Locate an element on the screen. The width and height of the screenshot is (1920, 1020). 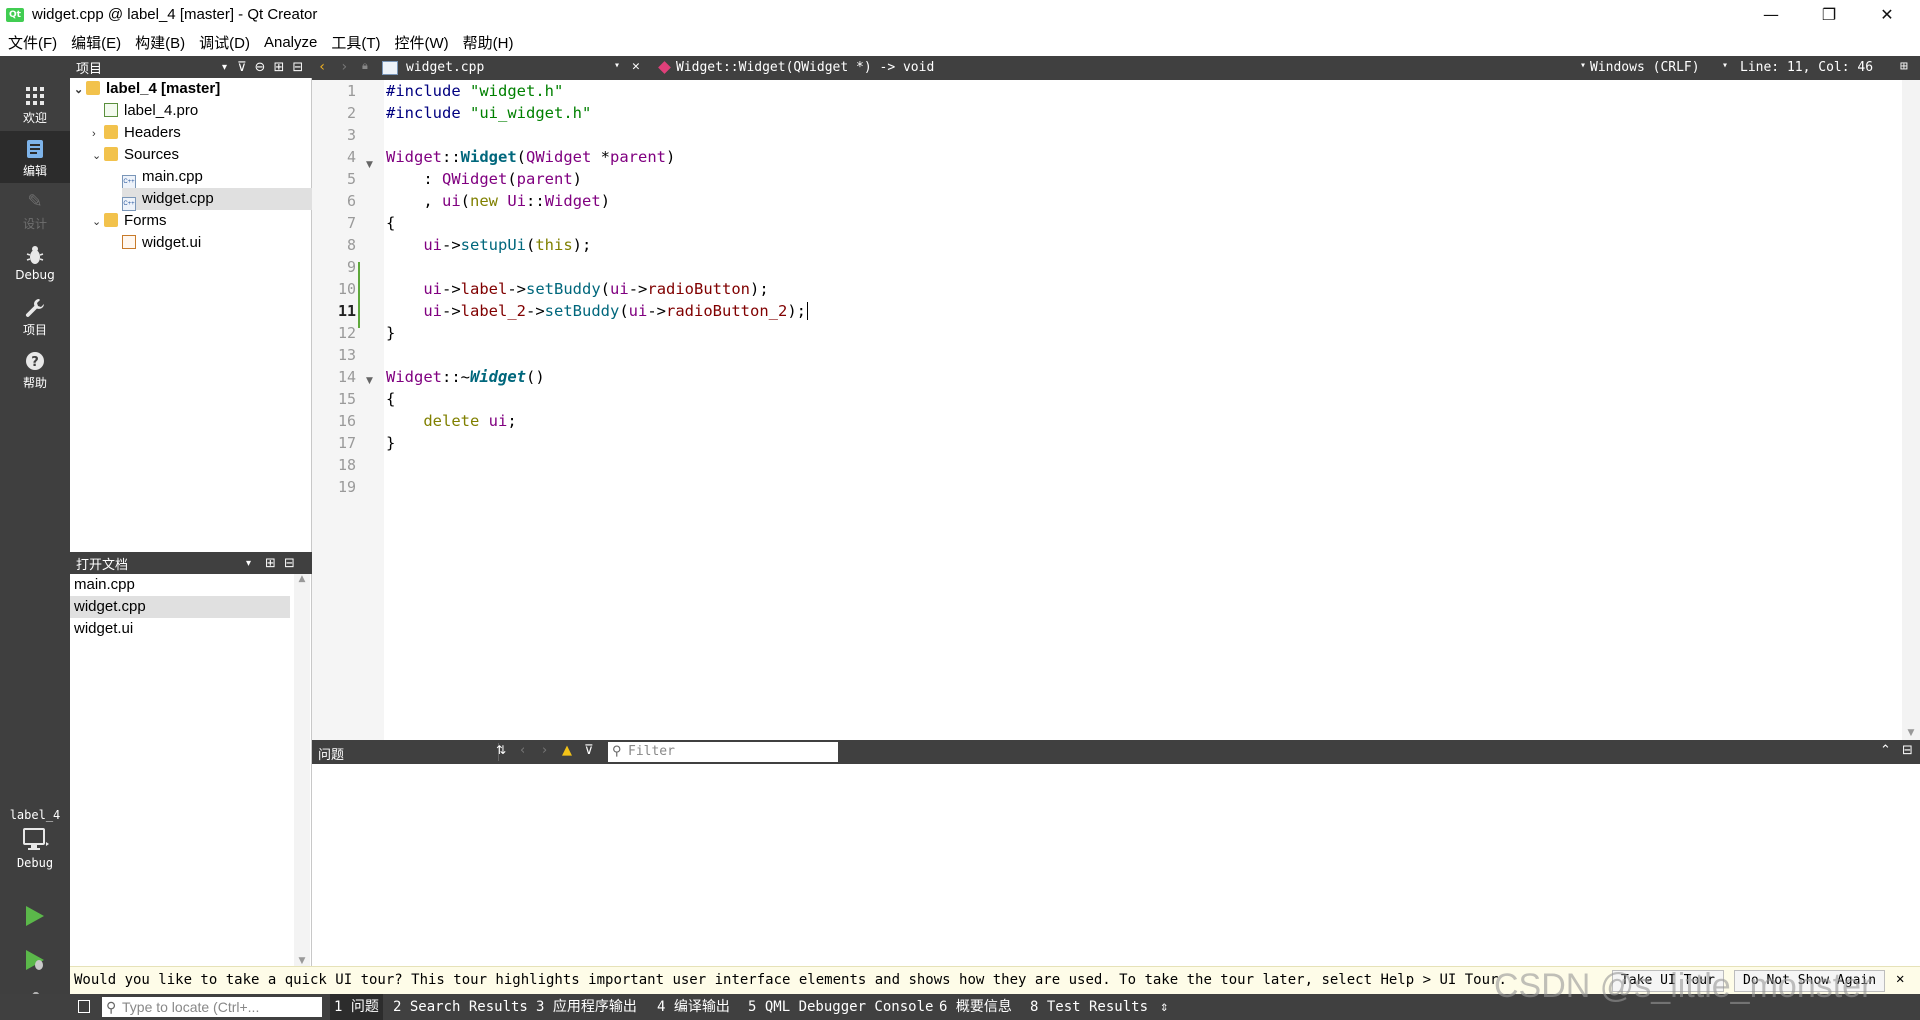
code-line: #include "widget.h" is located at coordinates (474, 91).